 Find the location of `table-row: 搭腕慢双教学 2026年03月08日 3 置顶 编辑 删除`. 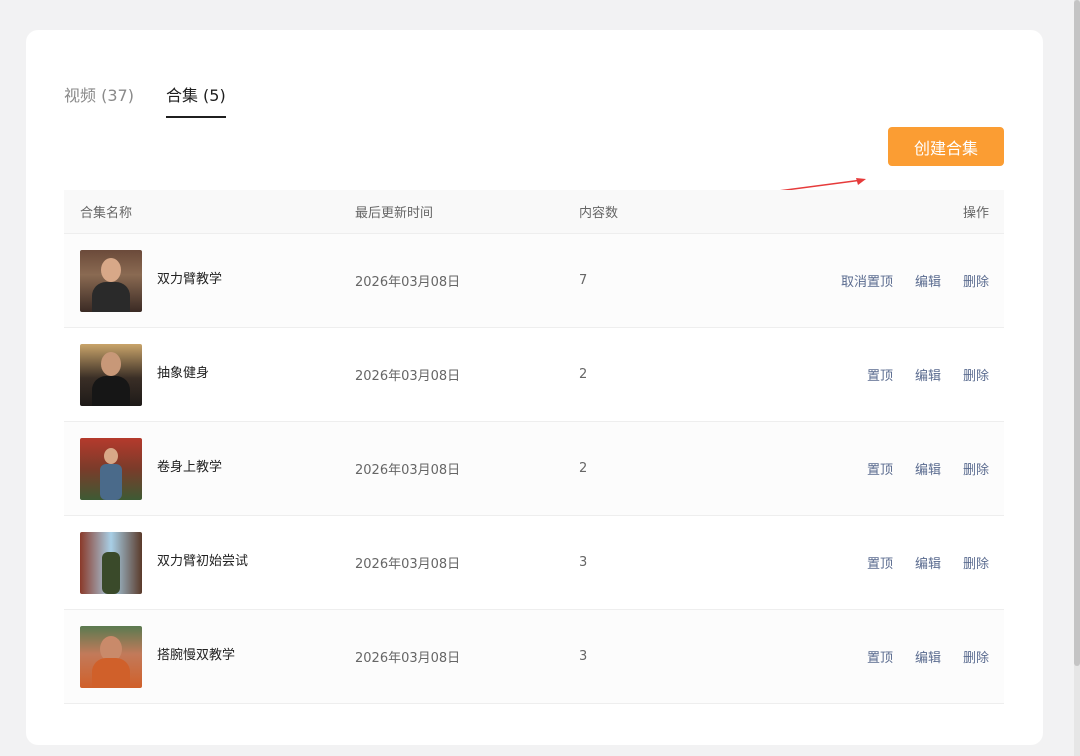

table-row: 搭腕慢双教学 2026年03月08日 3 置顶 编辑 删除 is located at coordinates (534, 657).